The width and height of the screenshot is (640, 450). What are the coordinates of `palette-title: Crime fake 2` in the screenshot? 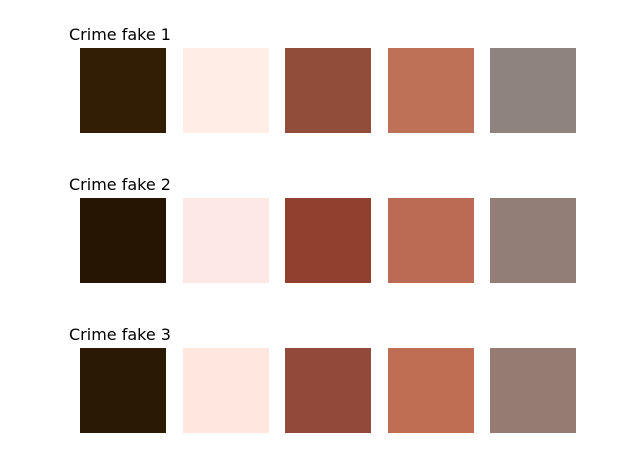 It's located at (120, 184).